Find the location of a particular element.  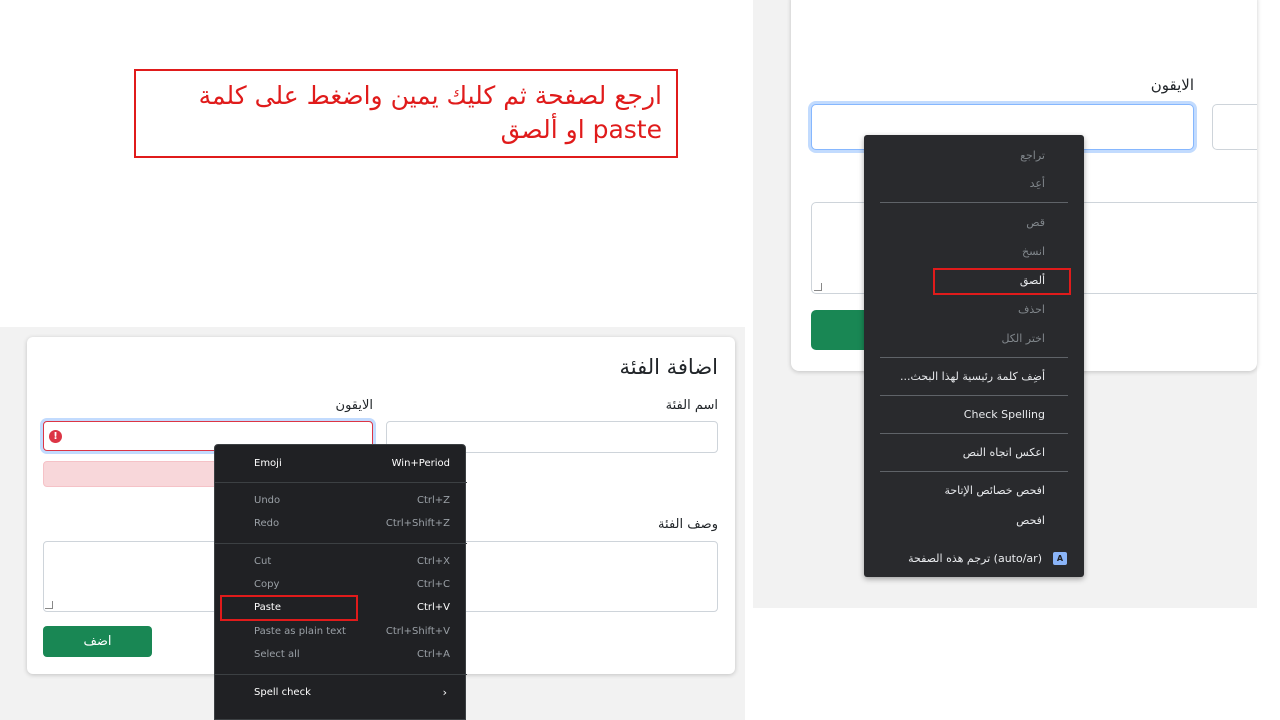

menu-label: Redo is located at coordinates (267, 523).